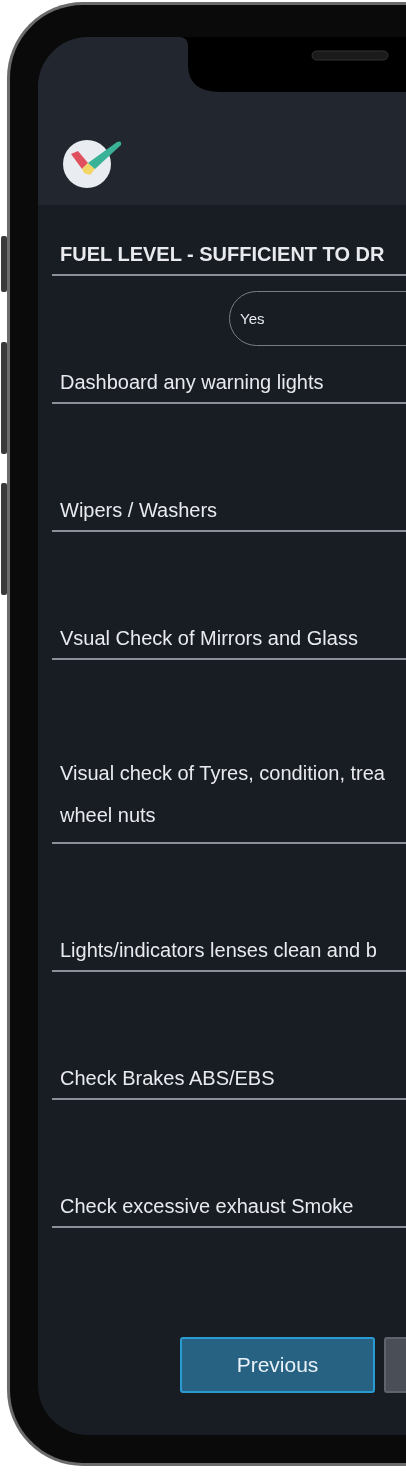  I want to click on question-label: Check excessive exhaust Smoke, so click(229, 1206).